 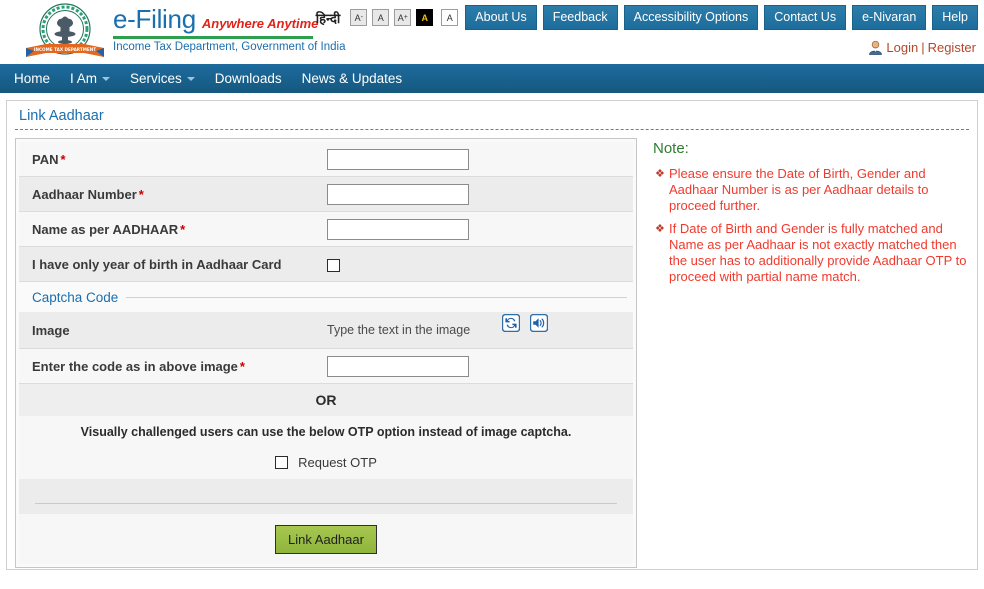 I want to click on mainnav-label-downloads: Downloads, so click(x=248, y=78).